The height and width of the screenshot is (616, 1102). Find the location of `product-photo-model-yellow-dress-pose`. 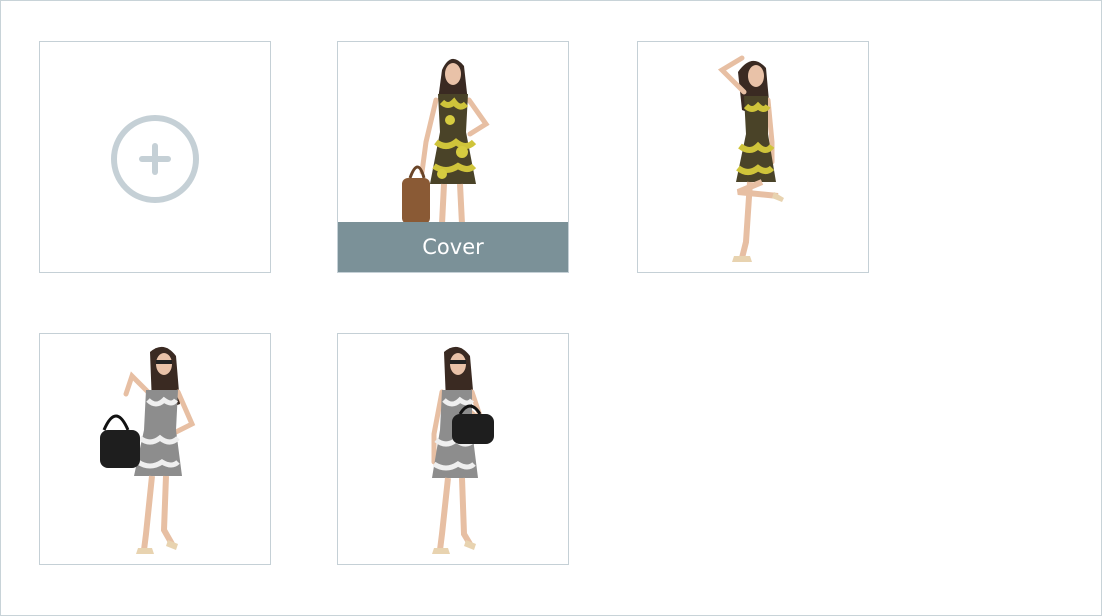

product-photo-model-yellow-dress-pose is located at coordinates (753, 157).